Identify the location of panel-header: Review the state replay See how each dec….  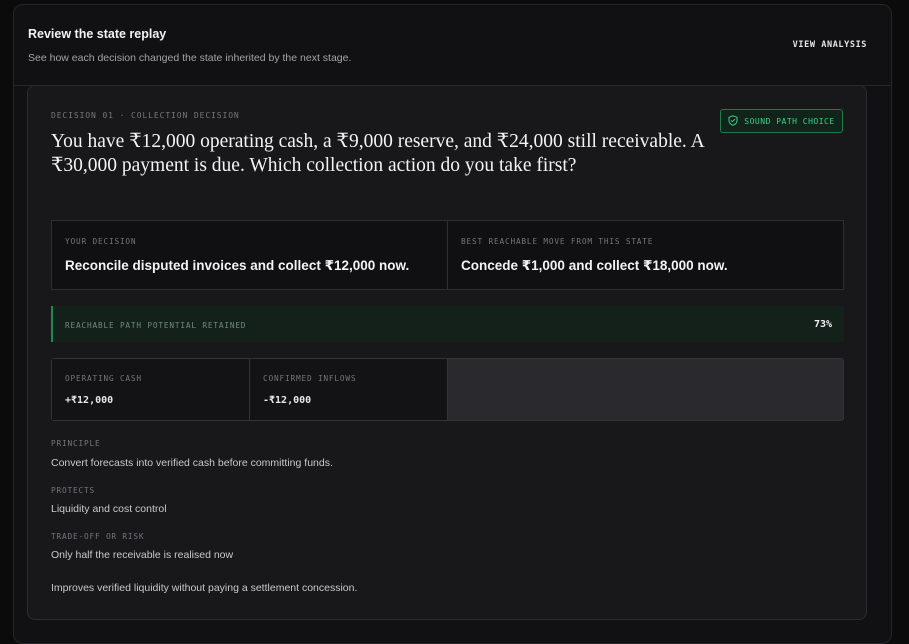
(452, 45).